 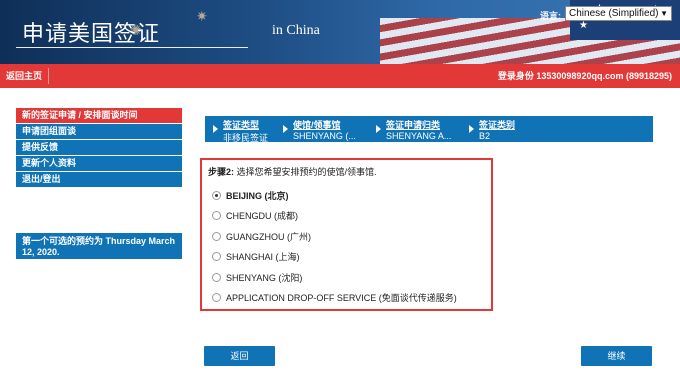 I want to click on step-value: B2, so click(x=485, y=136).